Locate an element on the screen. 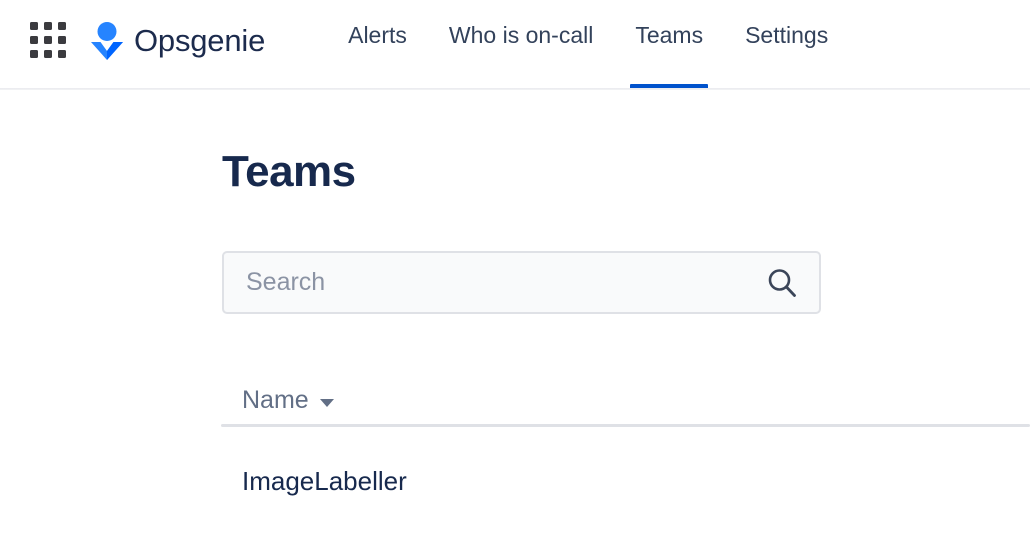  column-header-label: Name is located at coordinates (275, 400).